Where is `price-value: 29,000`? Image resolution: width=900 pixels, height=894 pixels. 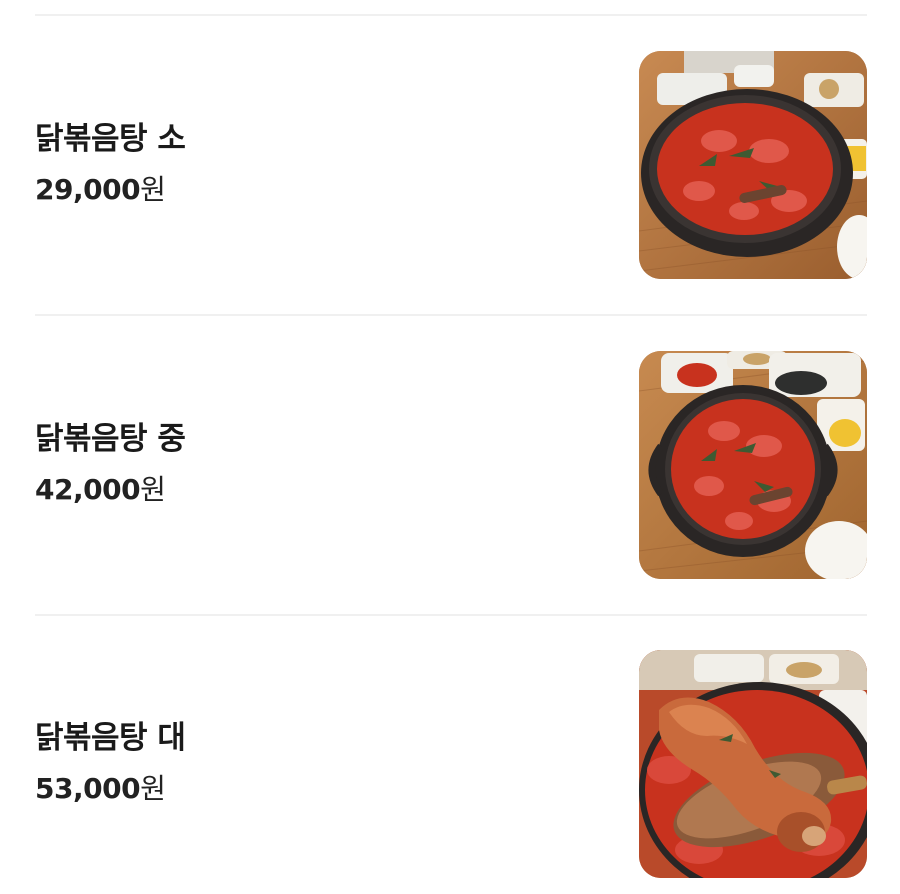 price-value: 29,000 is located at coordinates (88, 189).